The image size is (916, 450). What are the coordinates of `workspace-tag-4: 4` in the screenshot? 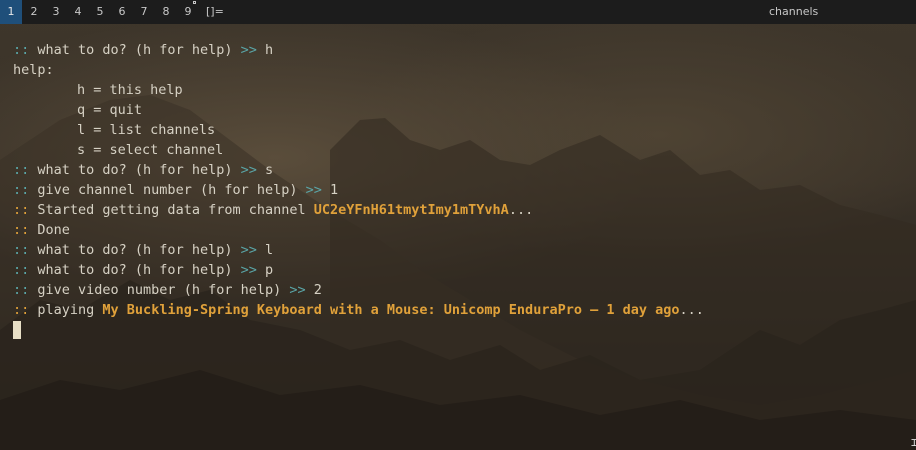 It's located at (78, 12).